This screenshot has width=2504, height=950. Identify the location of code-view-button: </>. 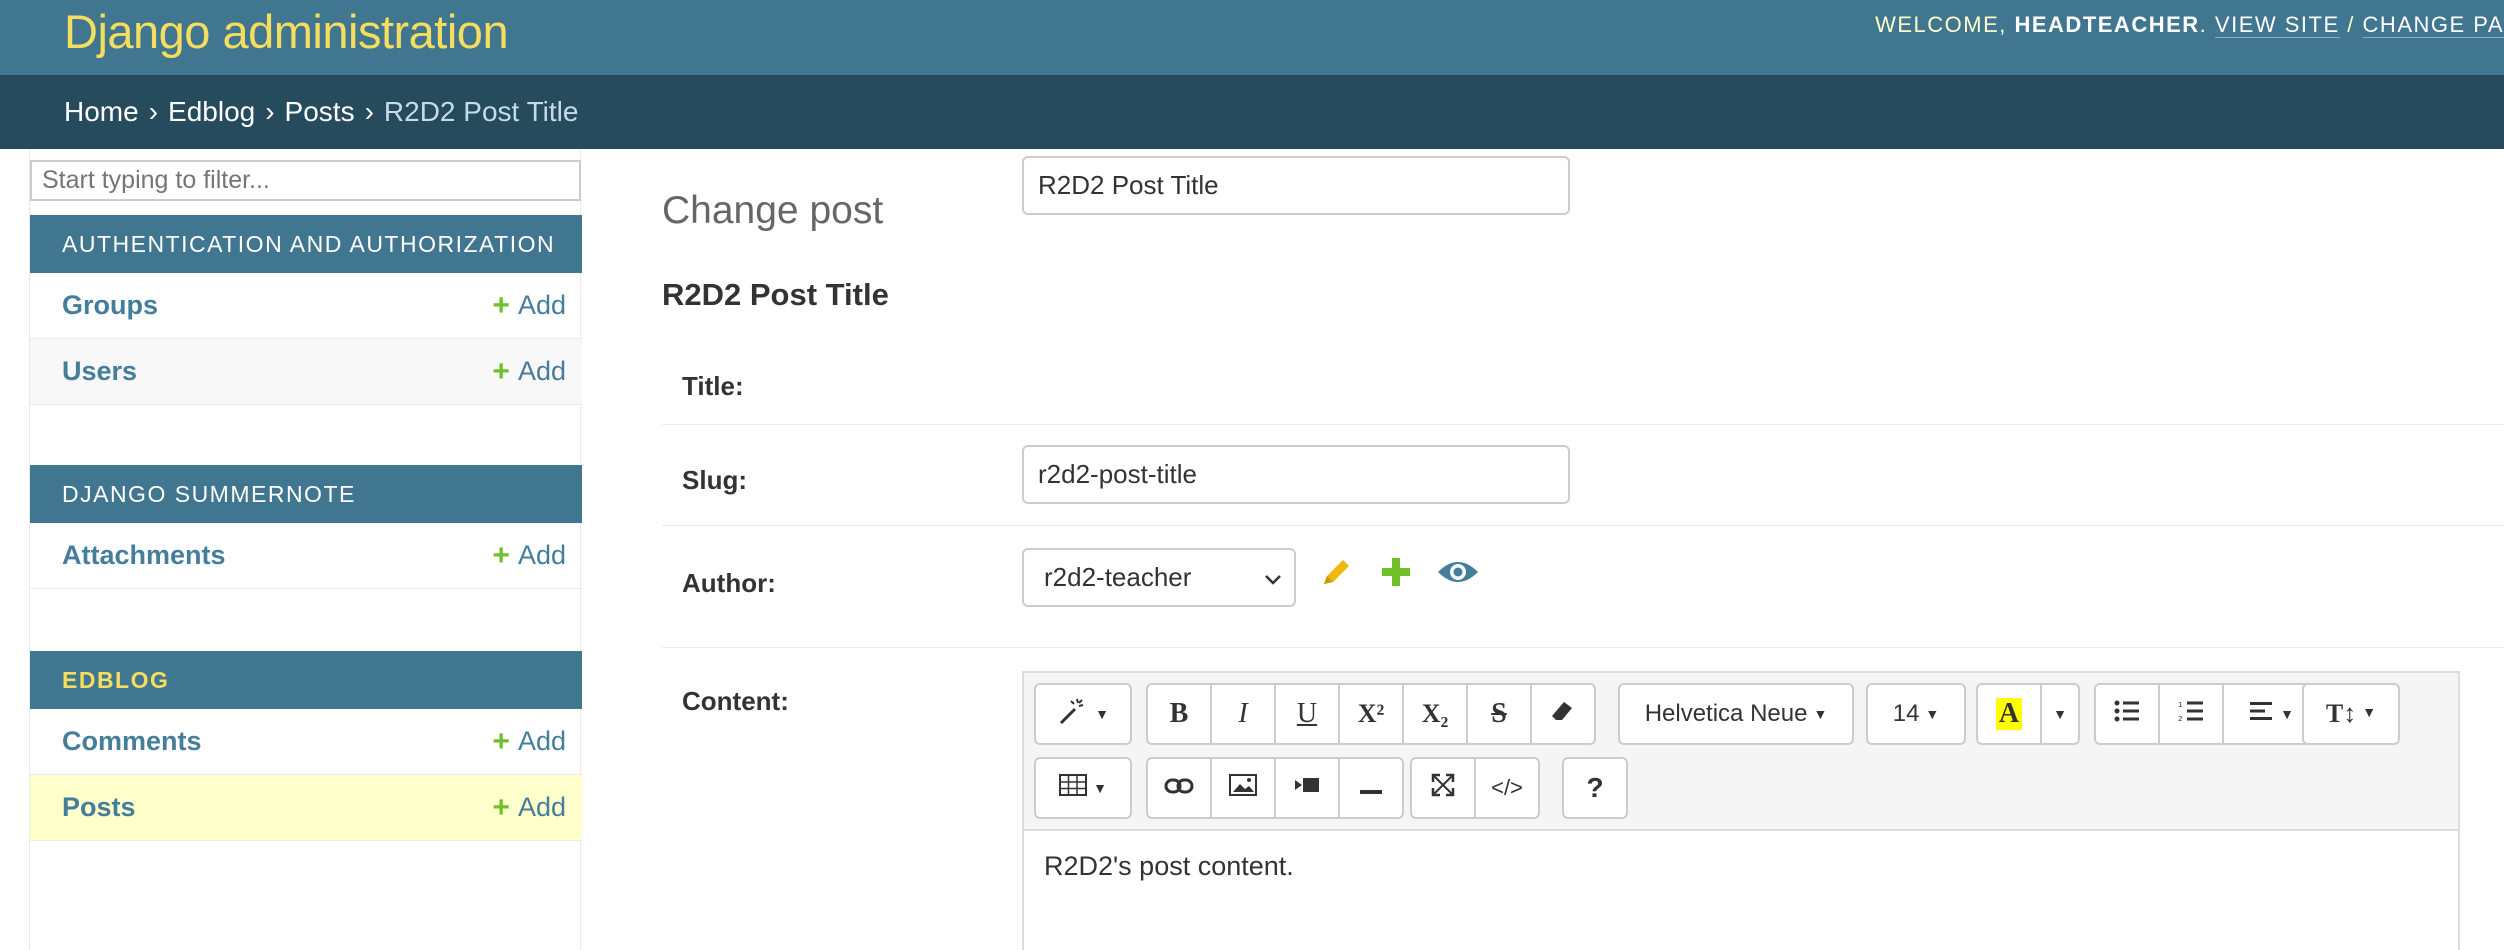
(1507, 788).